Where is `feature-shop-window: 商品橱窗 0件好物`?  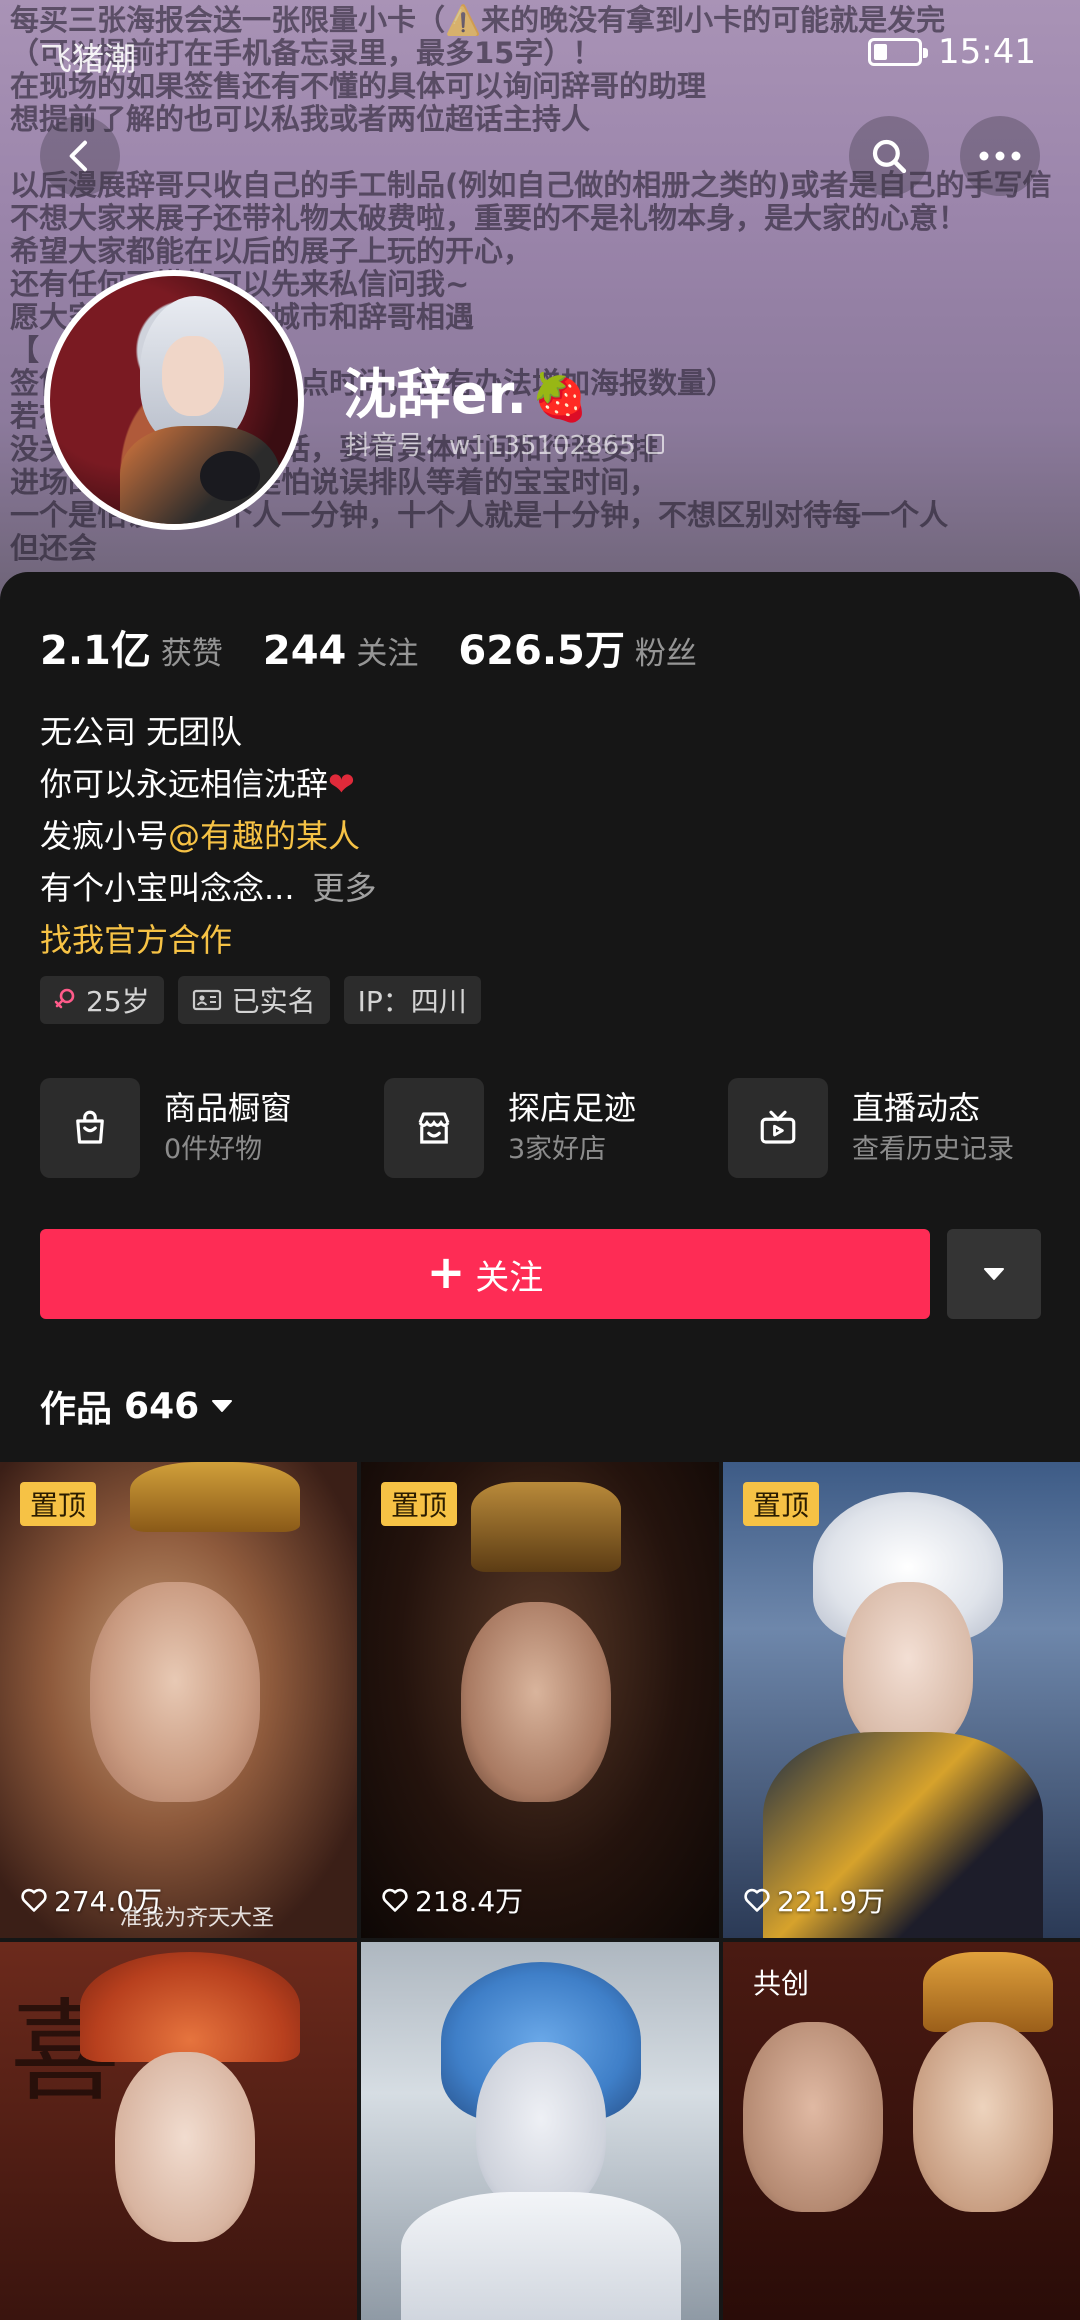
feature-shop-window: 商品橱窗 0件好物 is located at coordinates (166, 1128).